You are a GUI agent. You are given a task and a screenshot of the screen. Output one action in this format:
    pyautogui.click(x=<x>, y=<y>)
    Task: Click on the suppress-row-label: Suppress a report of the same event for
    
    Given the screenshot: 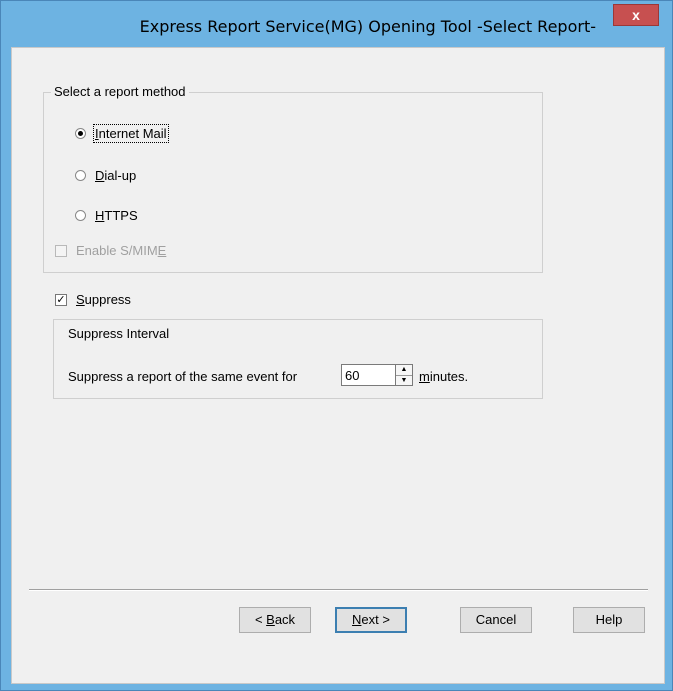 What is the action you would take?
    pyautogui.click(x=183, y=376)
    